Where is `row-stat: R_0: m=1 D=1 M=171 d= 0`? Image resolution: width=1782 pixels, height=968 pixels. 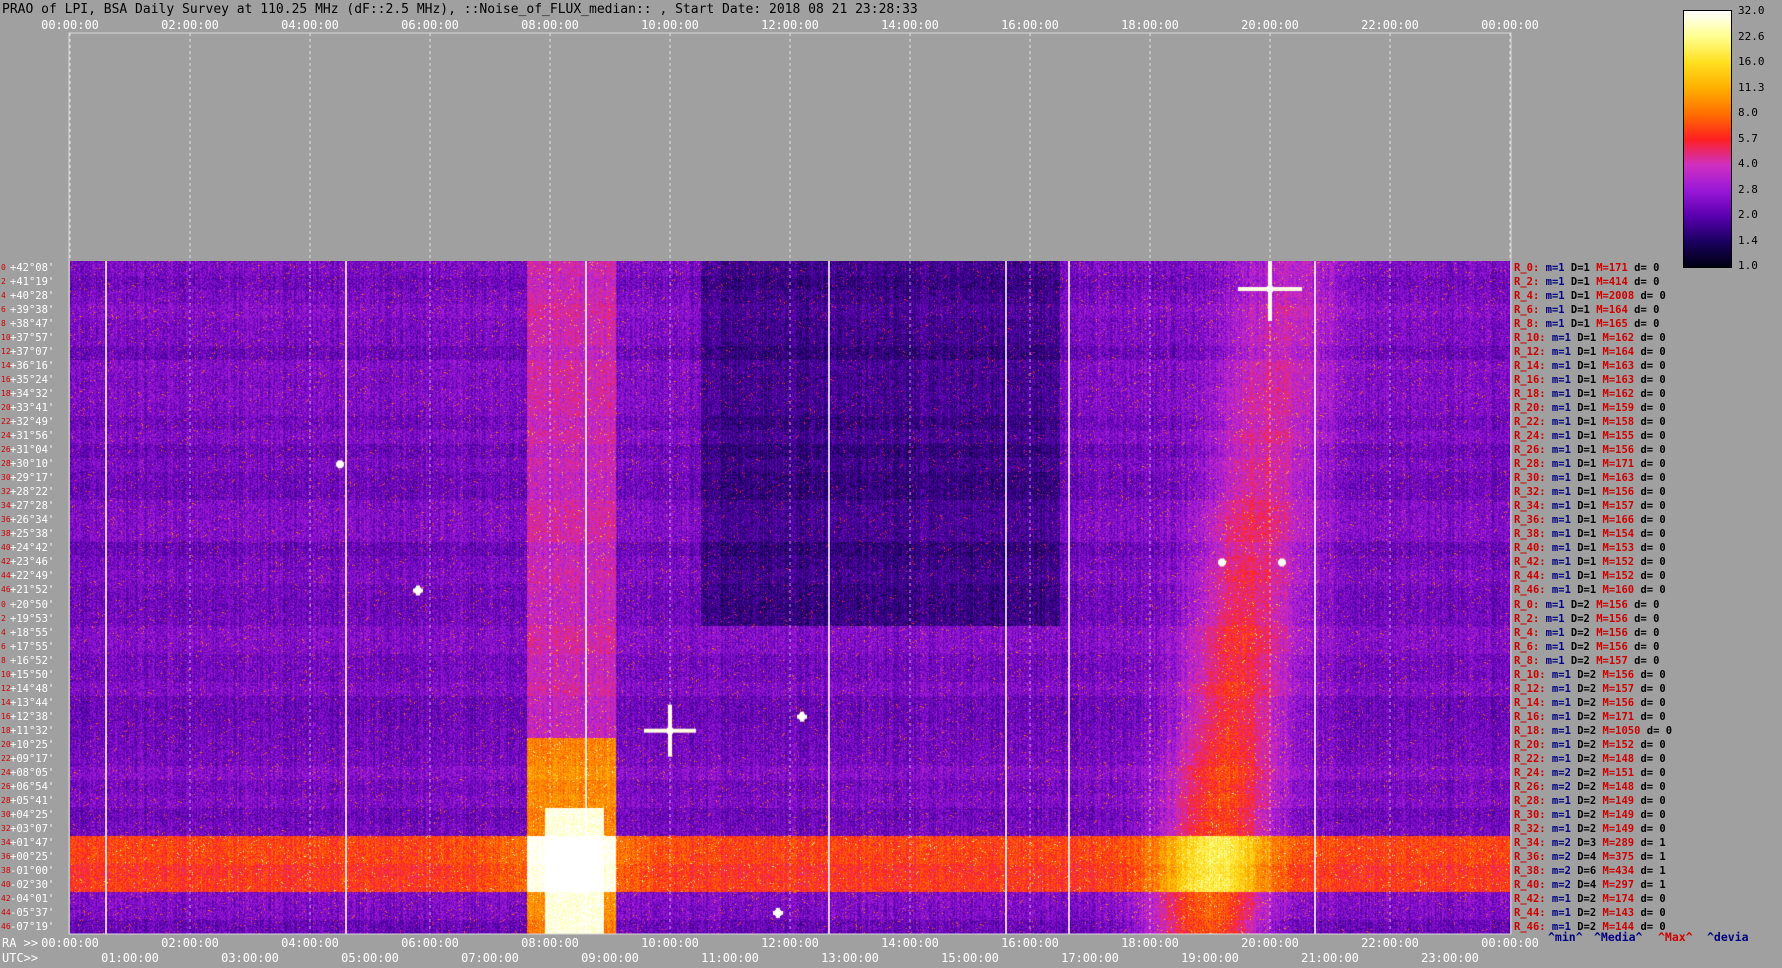
row-stat: R_0: m=1 D=1 M=171 d= 0 is located at coordinates (1586, 268).